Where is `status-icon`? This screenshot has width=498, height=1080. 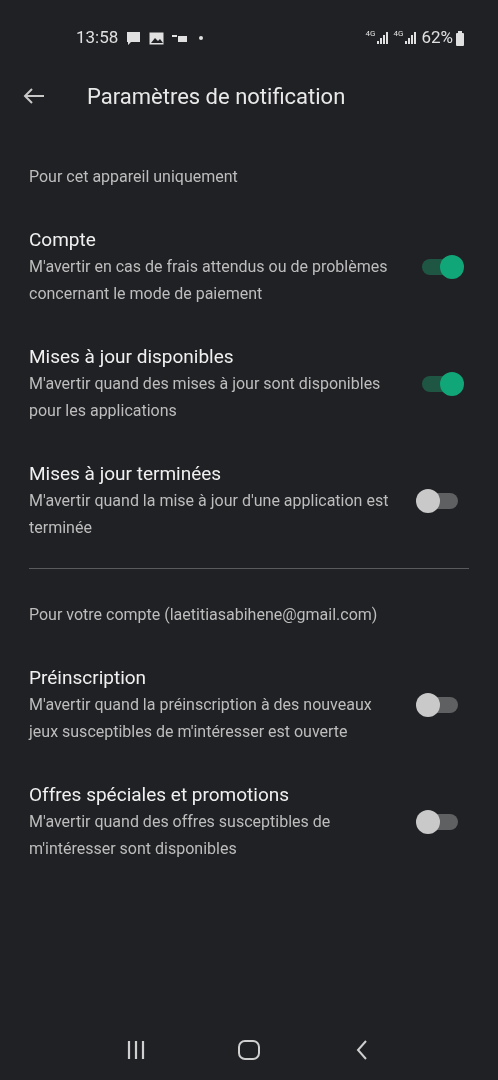
status-icon is located at coordinates (180, 38).